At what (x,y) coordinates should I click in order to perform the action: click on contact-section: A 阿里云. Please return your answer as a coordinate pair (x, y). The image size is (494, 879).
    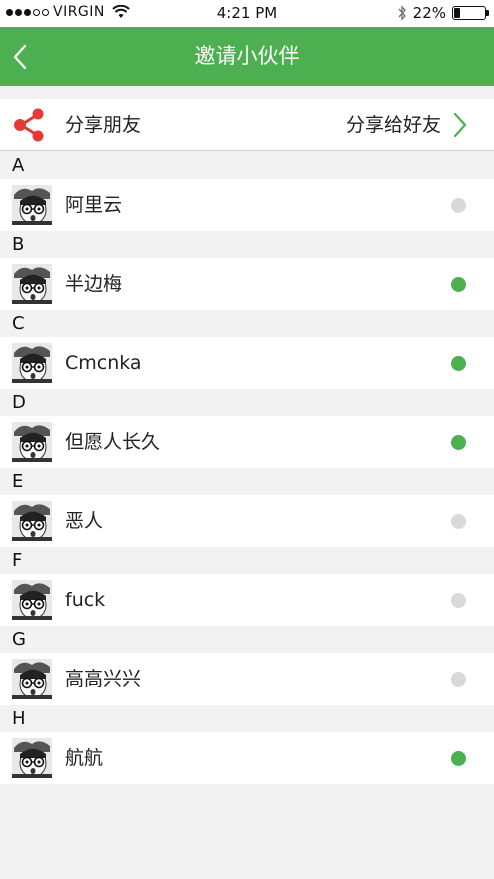
    Looking at the image, I should click on (247, 191).